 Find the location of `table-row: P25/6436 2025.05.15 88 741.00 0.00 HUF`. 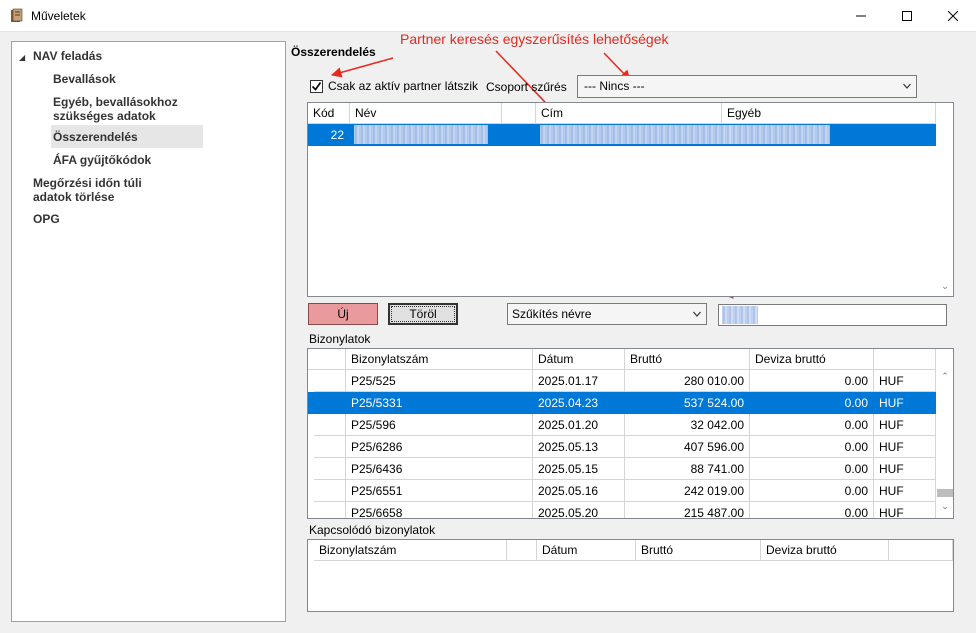

table-row: P25/6436 2025.05.15 88 741.00 0.00 HUF is located at coordinates (622, 469).